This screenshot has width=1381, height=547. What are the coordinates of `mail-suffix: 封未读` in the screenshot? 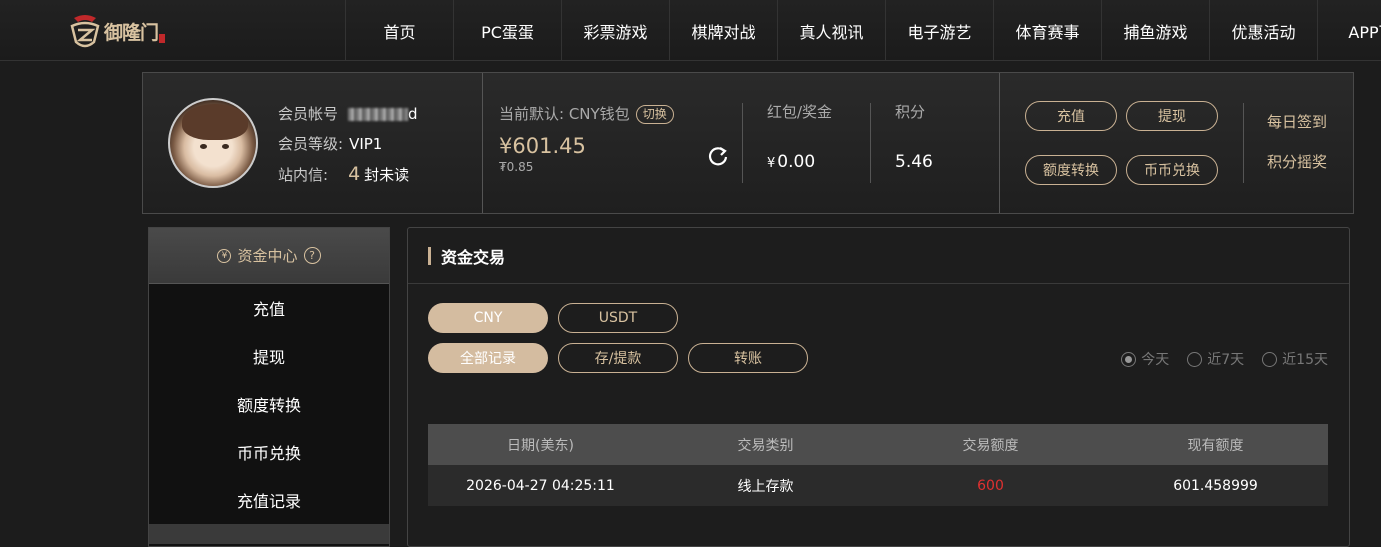 It's located at (387, 175).